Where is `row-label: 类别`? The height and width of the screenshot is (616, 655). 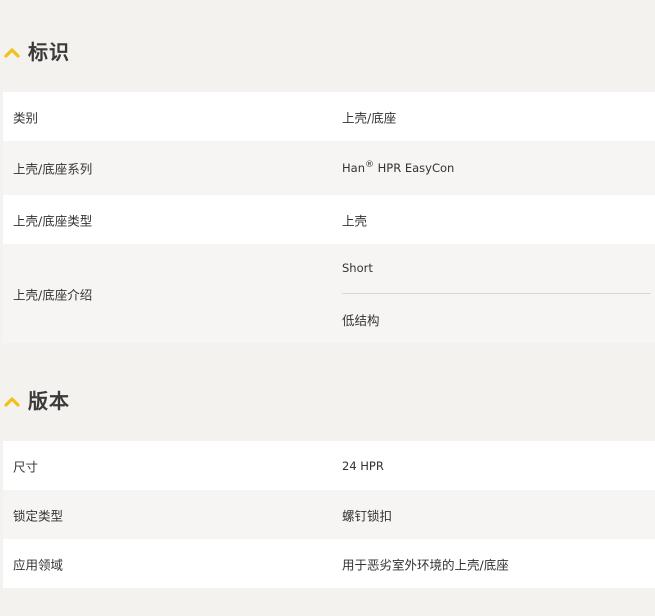 row-label: 类别 is located at coordinates (26, 117).